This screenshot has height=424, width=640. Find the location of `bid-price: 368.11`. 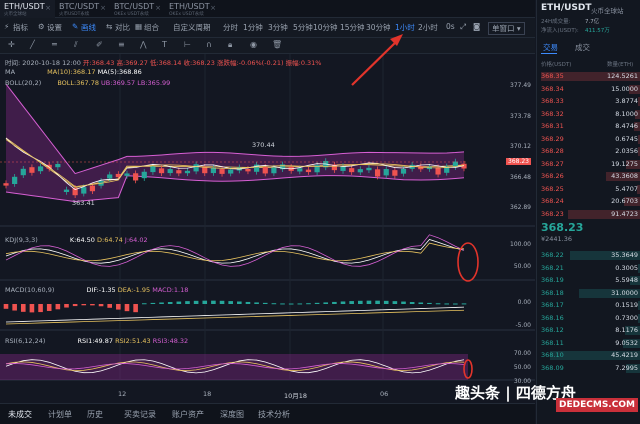

bid-price: 368.11 is located at coordinates (552, 342).